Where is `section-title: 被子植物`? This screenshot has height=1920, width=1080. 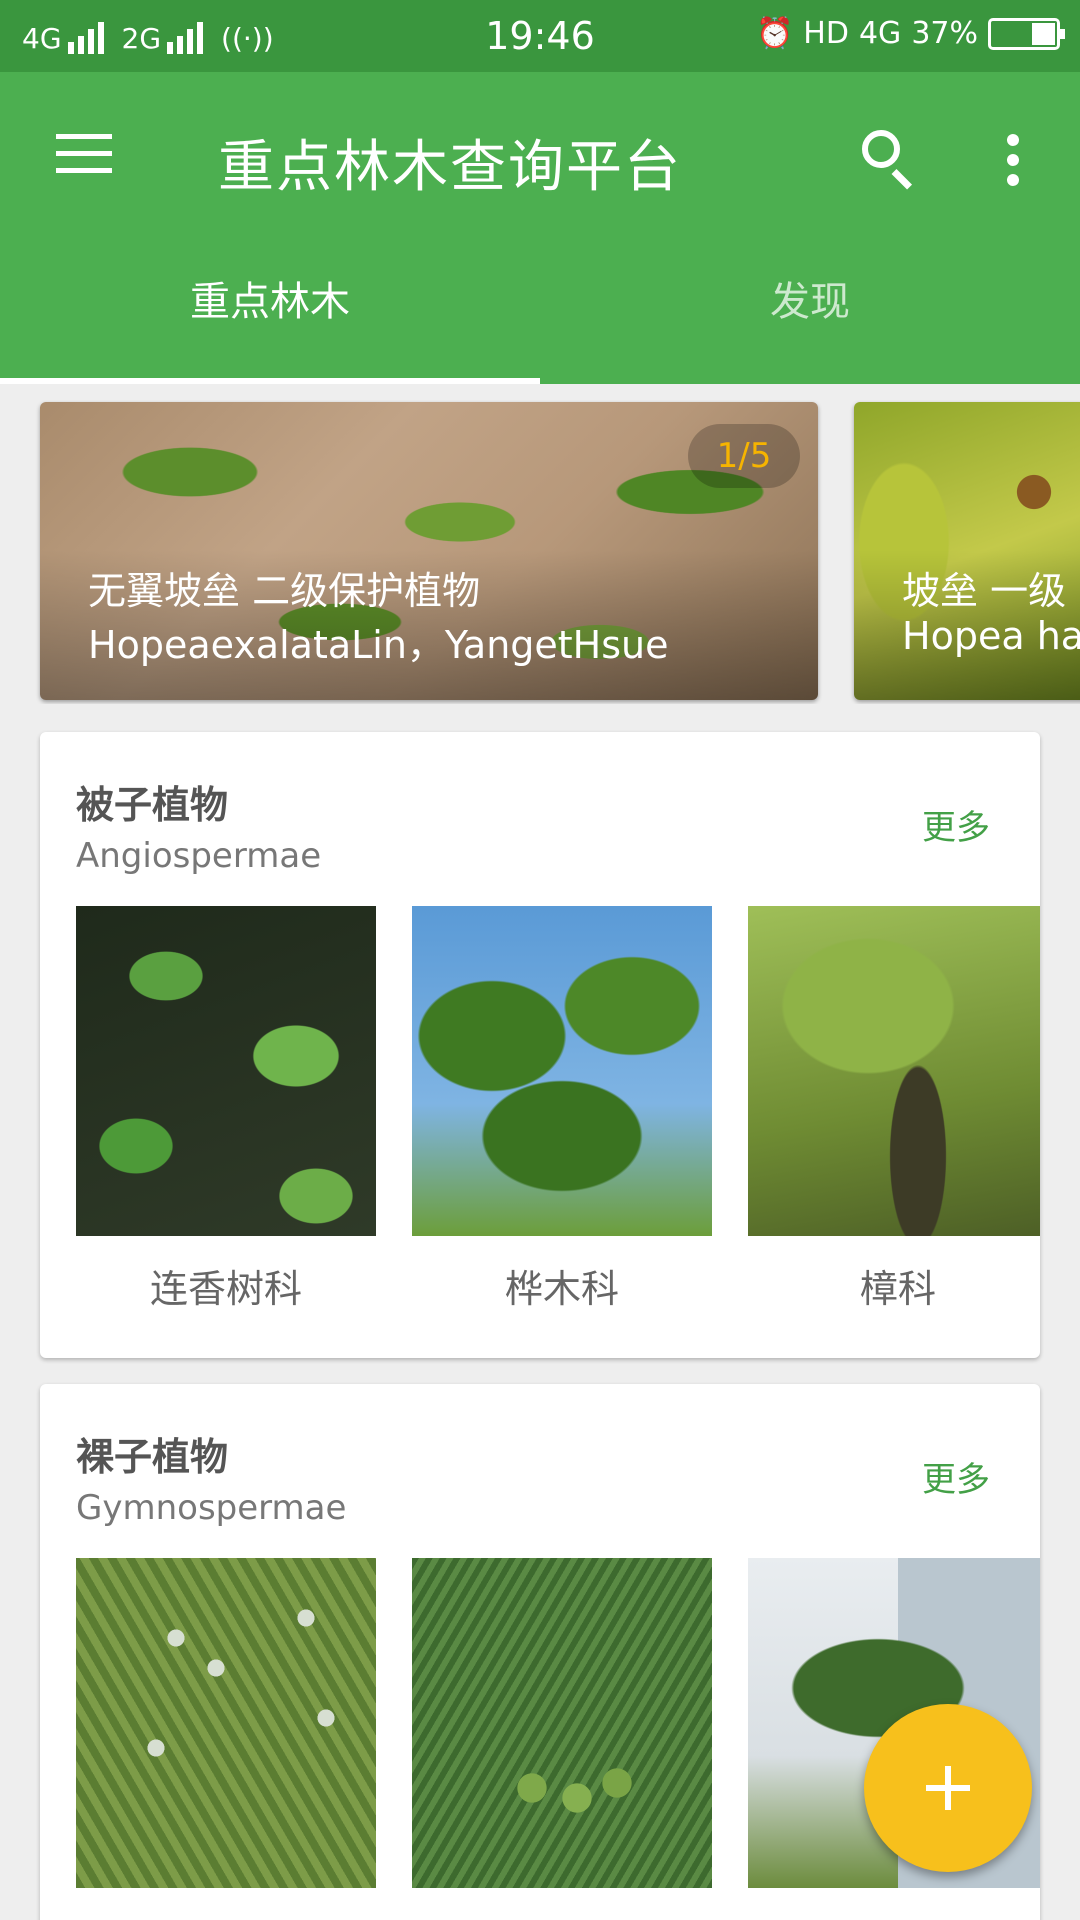
section-title: 被子植物 is located at coordinates (152, 805).